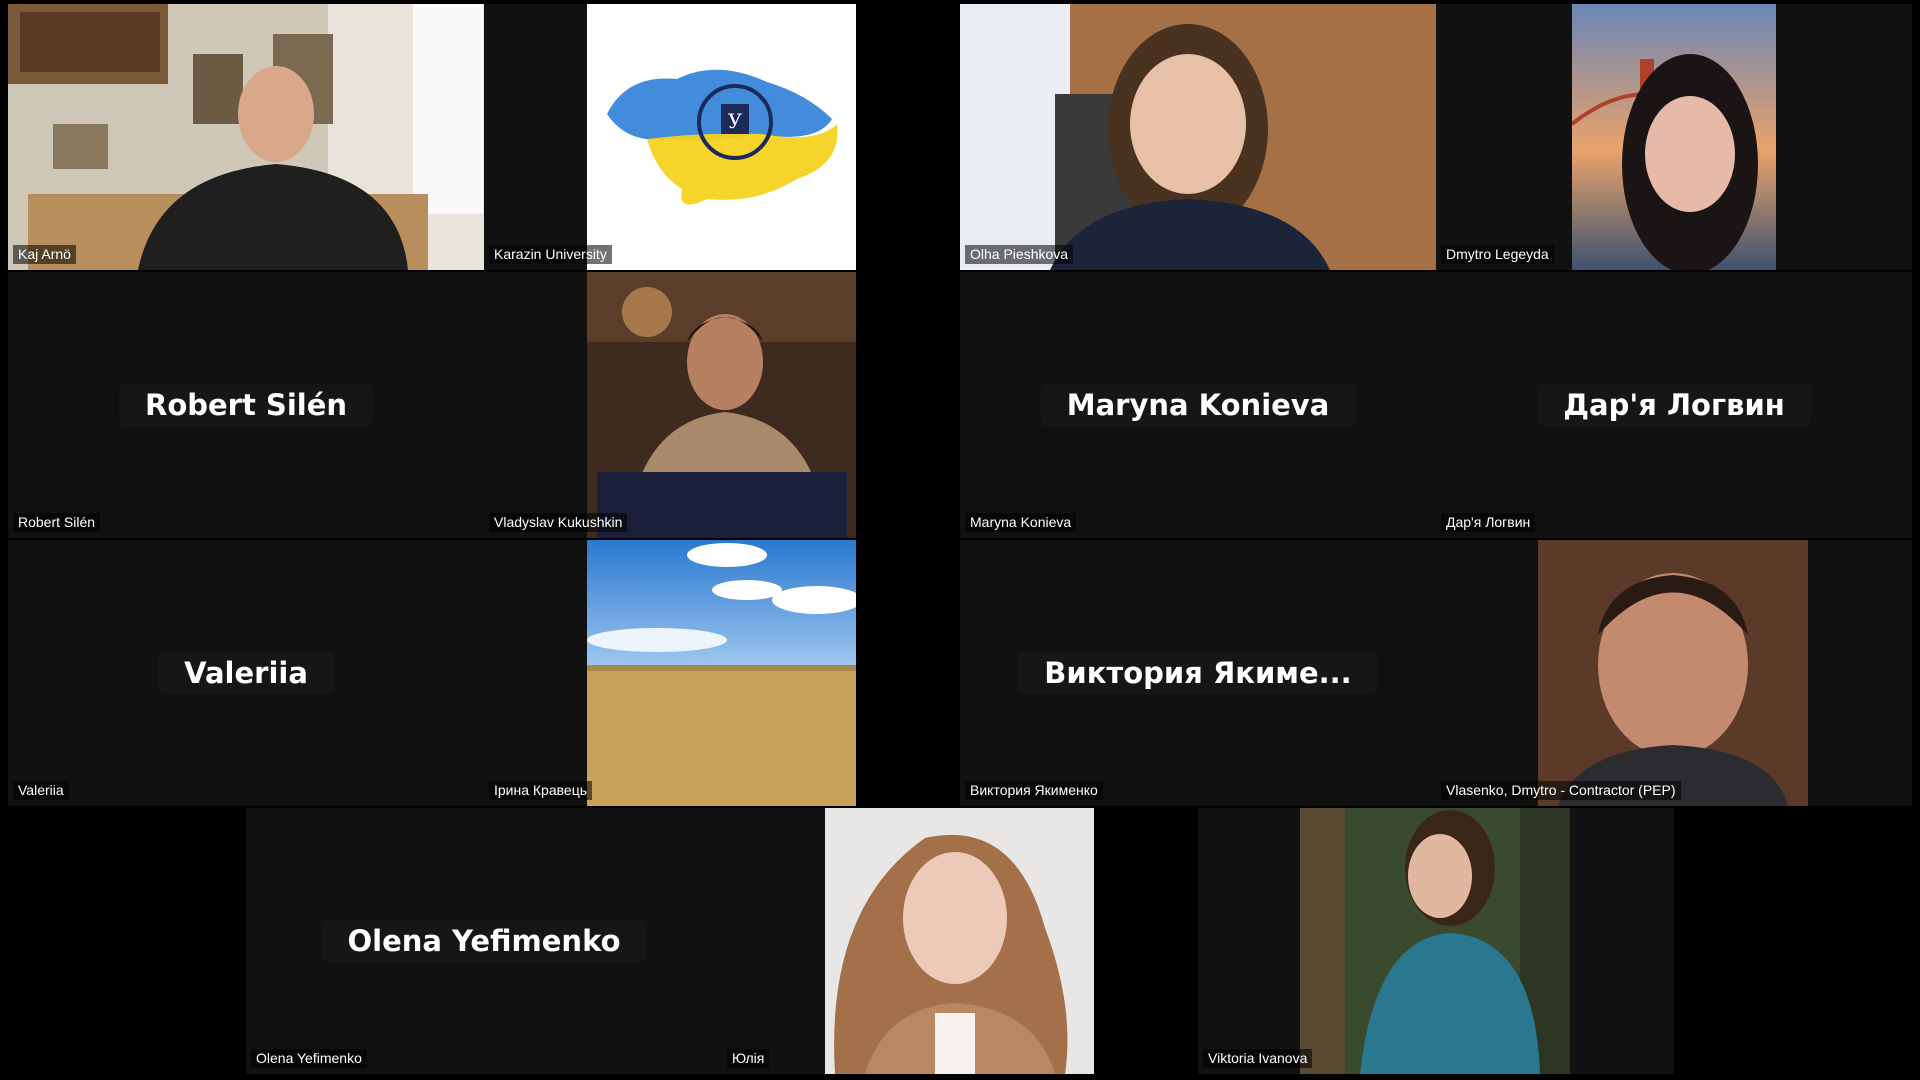 This screenshot has height=1080, width=1920. I want to click on participant-video-viktoria-iv, so click(1435, 941).